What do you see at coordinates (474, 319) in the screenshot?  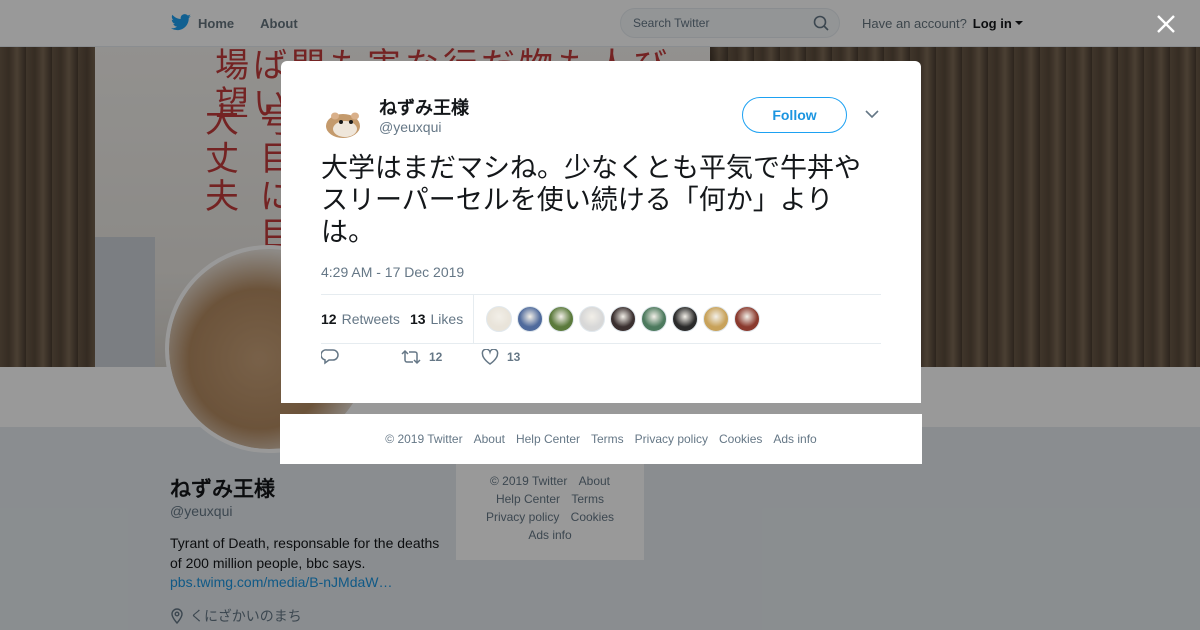 I see `stats-divider` at bounding box center [474, 319].